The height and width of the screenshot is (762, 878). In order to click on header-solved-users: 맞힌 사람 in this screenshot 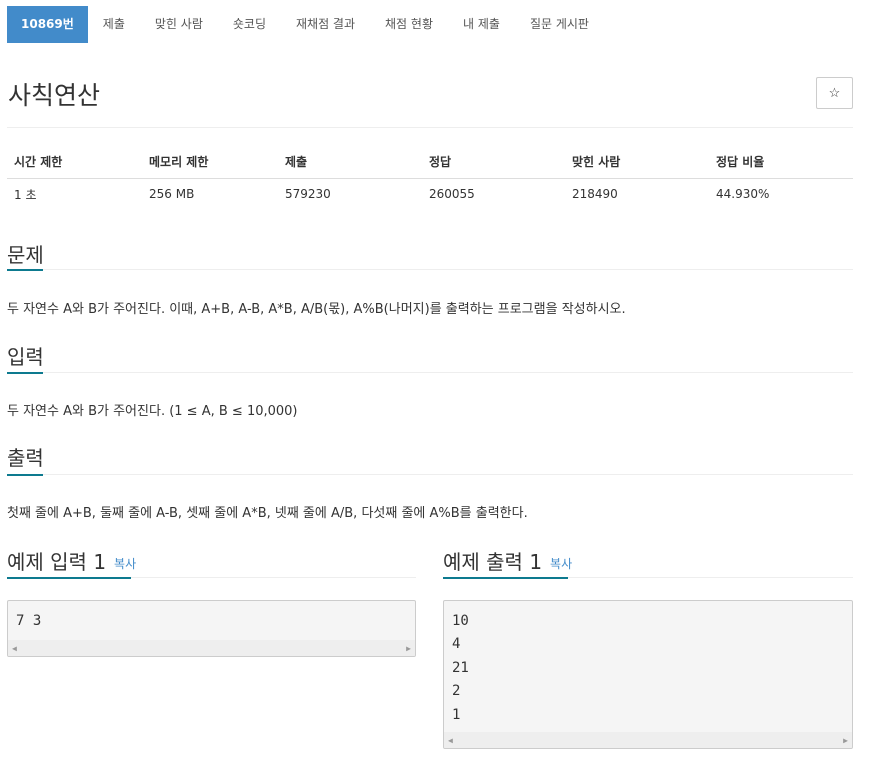, I will do `click(637, 162)`.